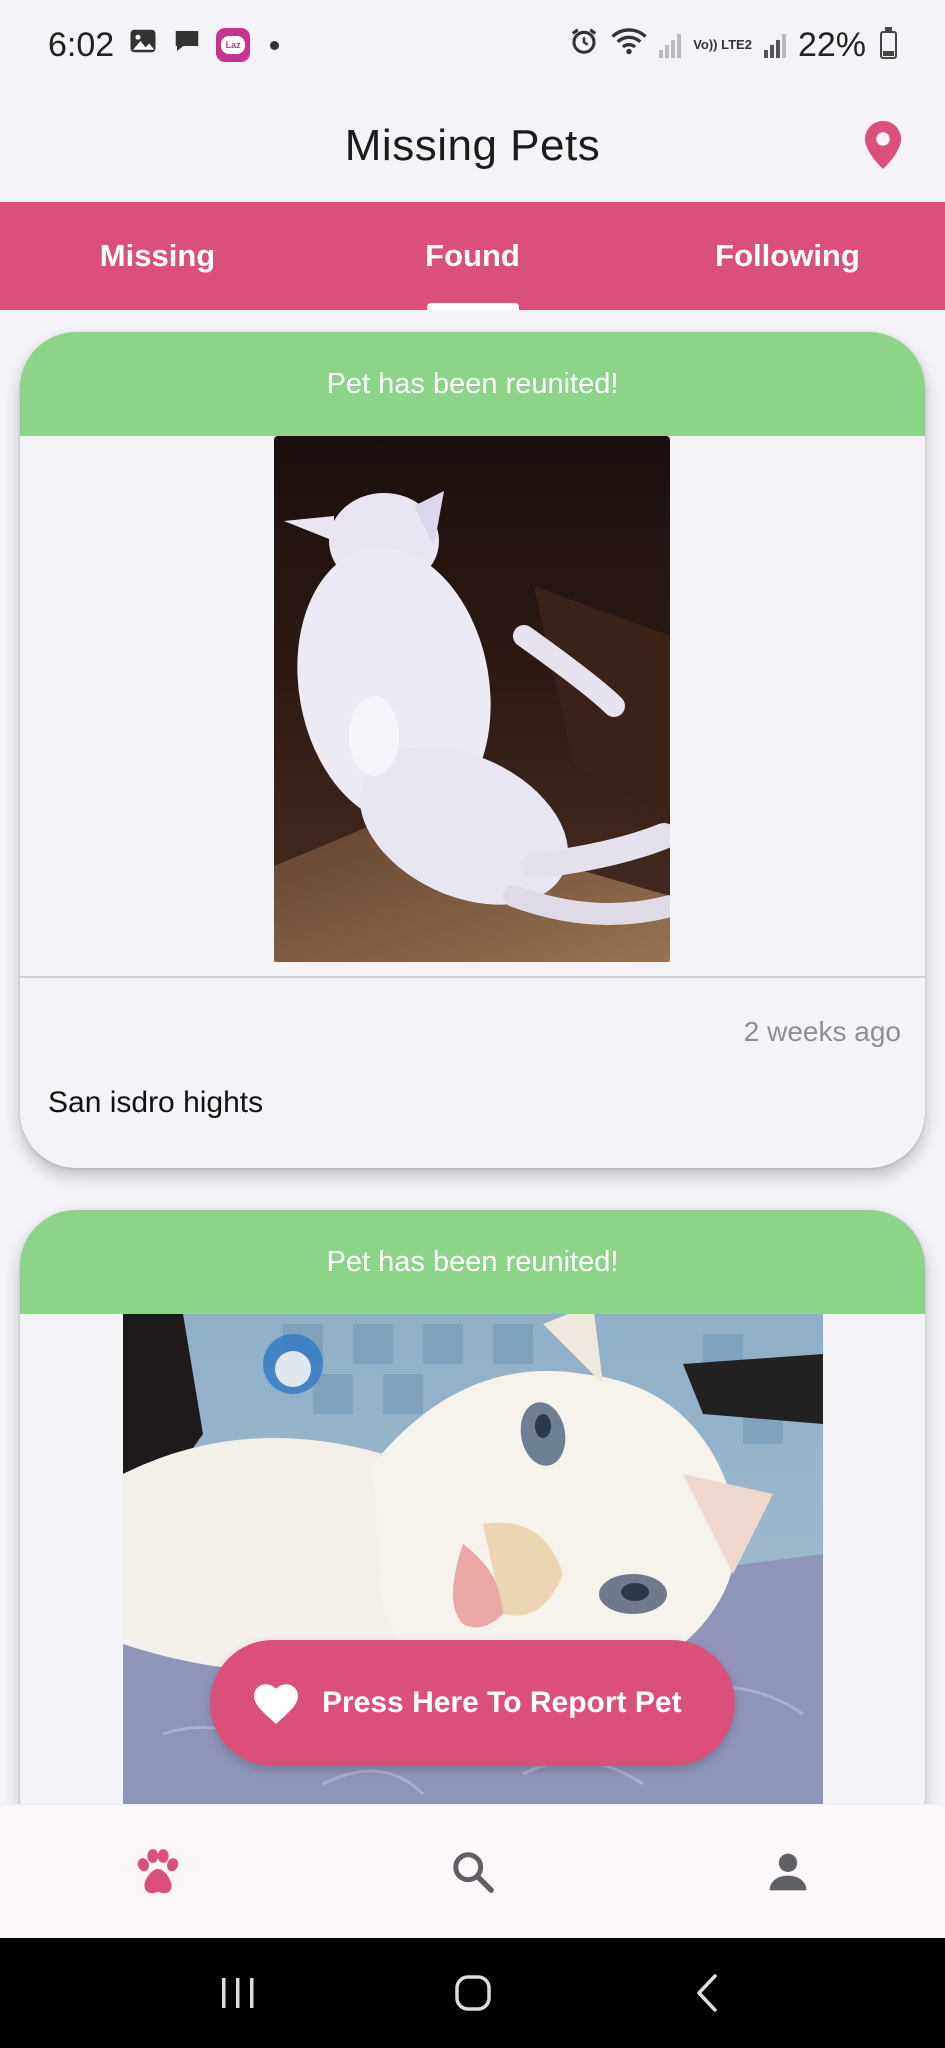 This screenshot has width=945, height=2048. I want to click on battery-icon, so click(888, 43).